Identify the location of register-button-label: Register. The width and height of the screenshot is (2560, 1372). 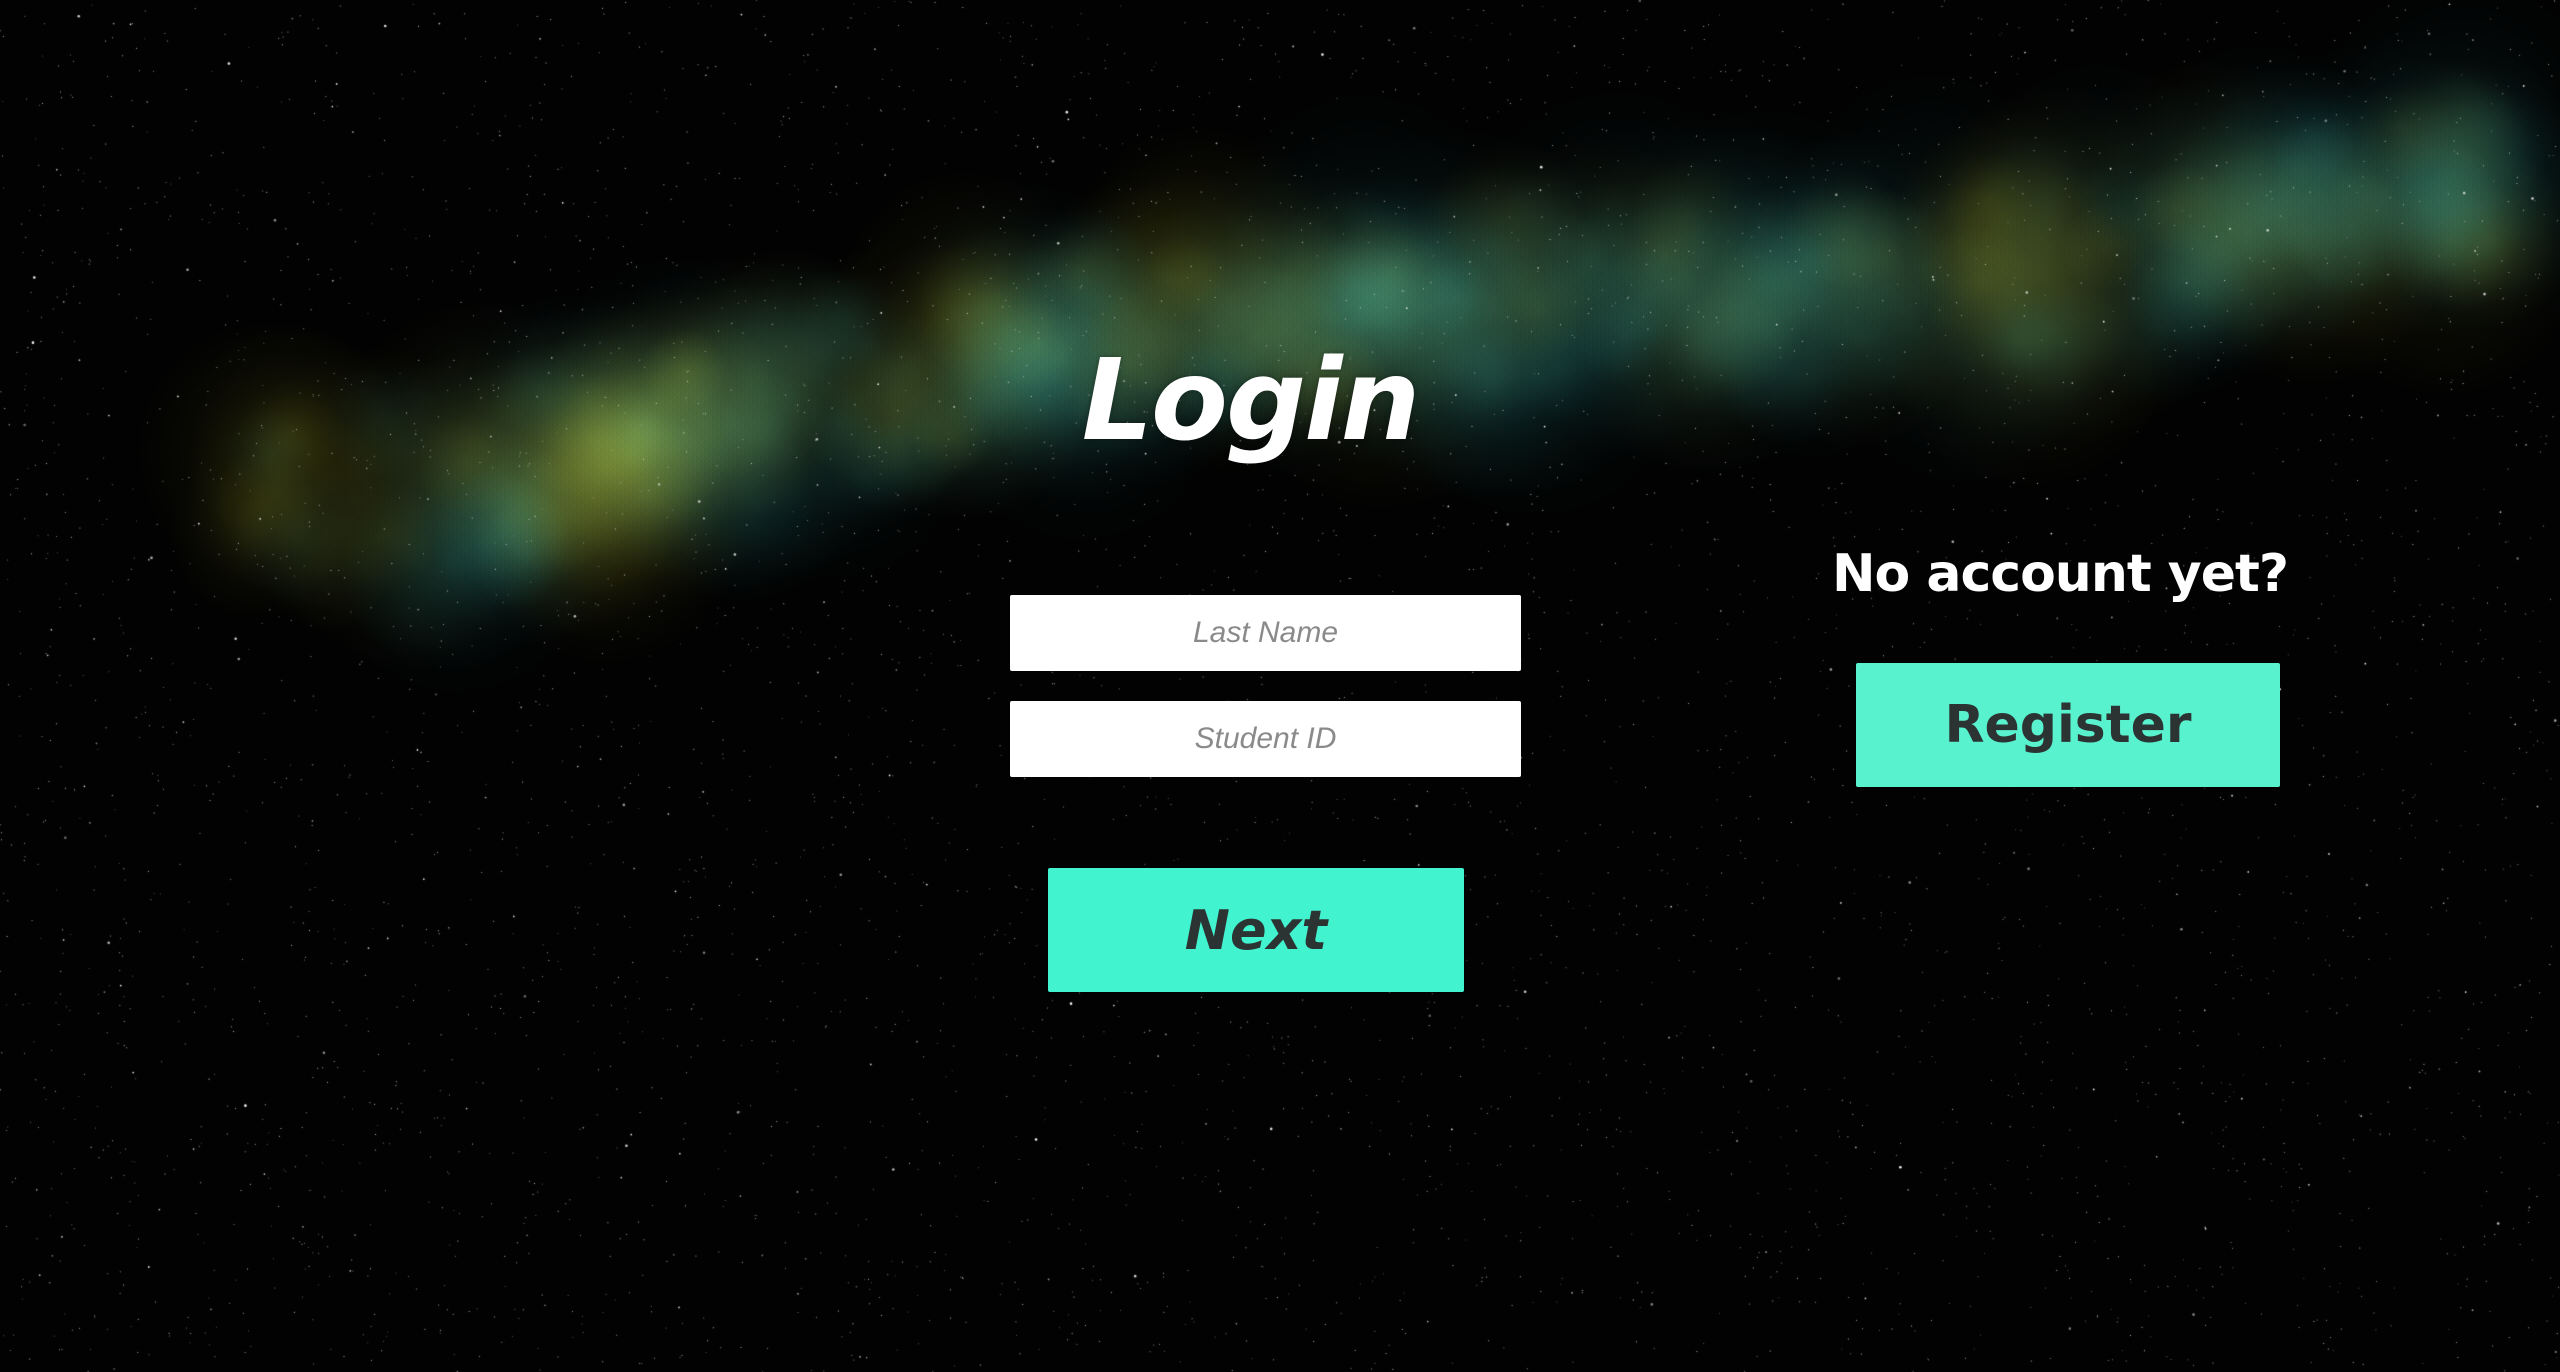
(2068, 725).